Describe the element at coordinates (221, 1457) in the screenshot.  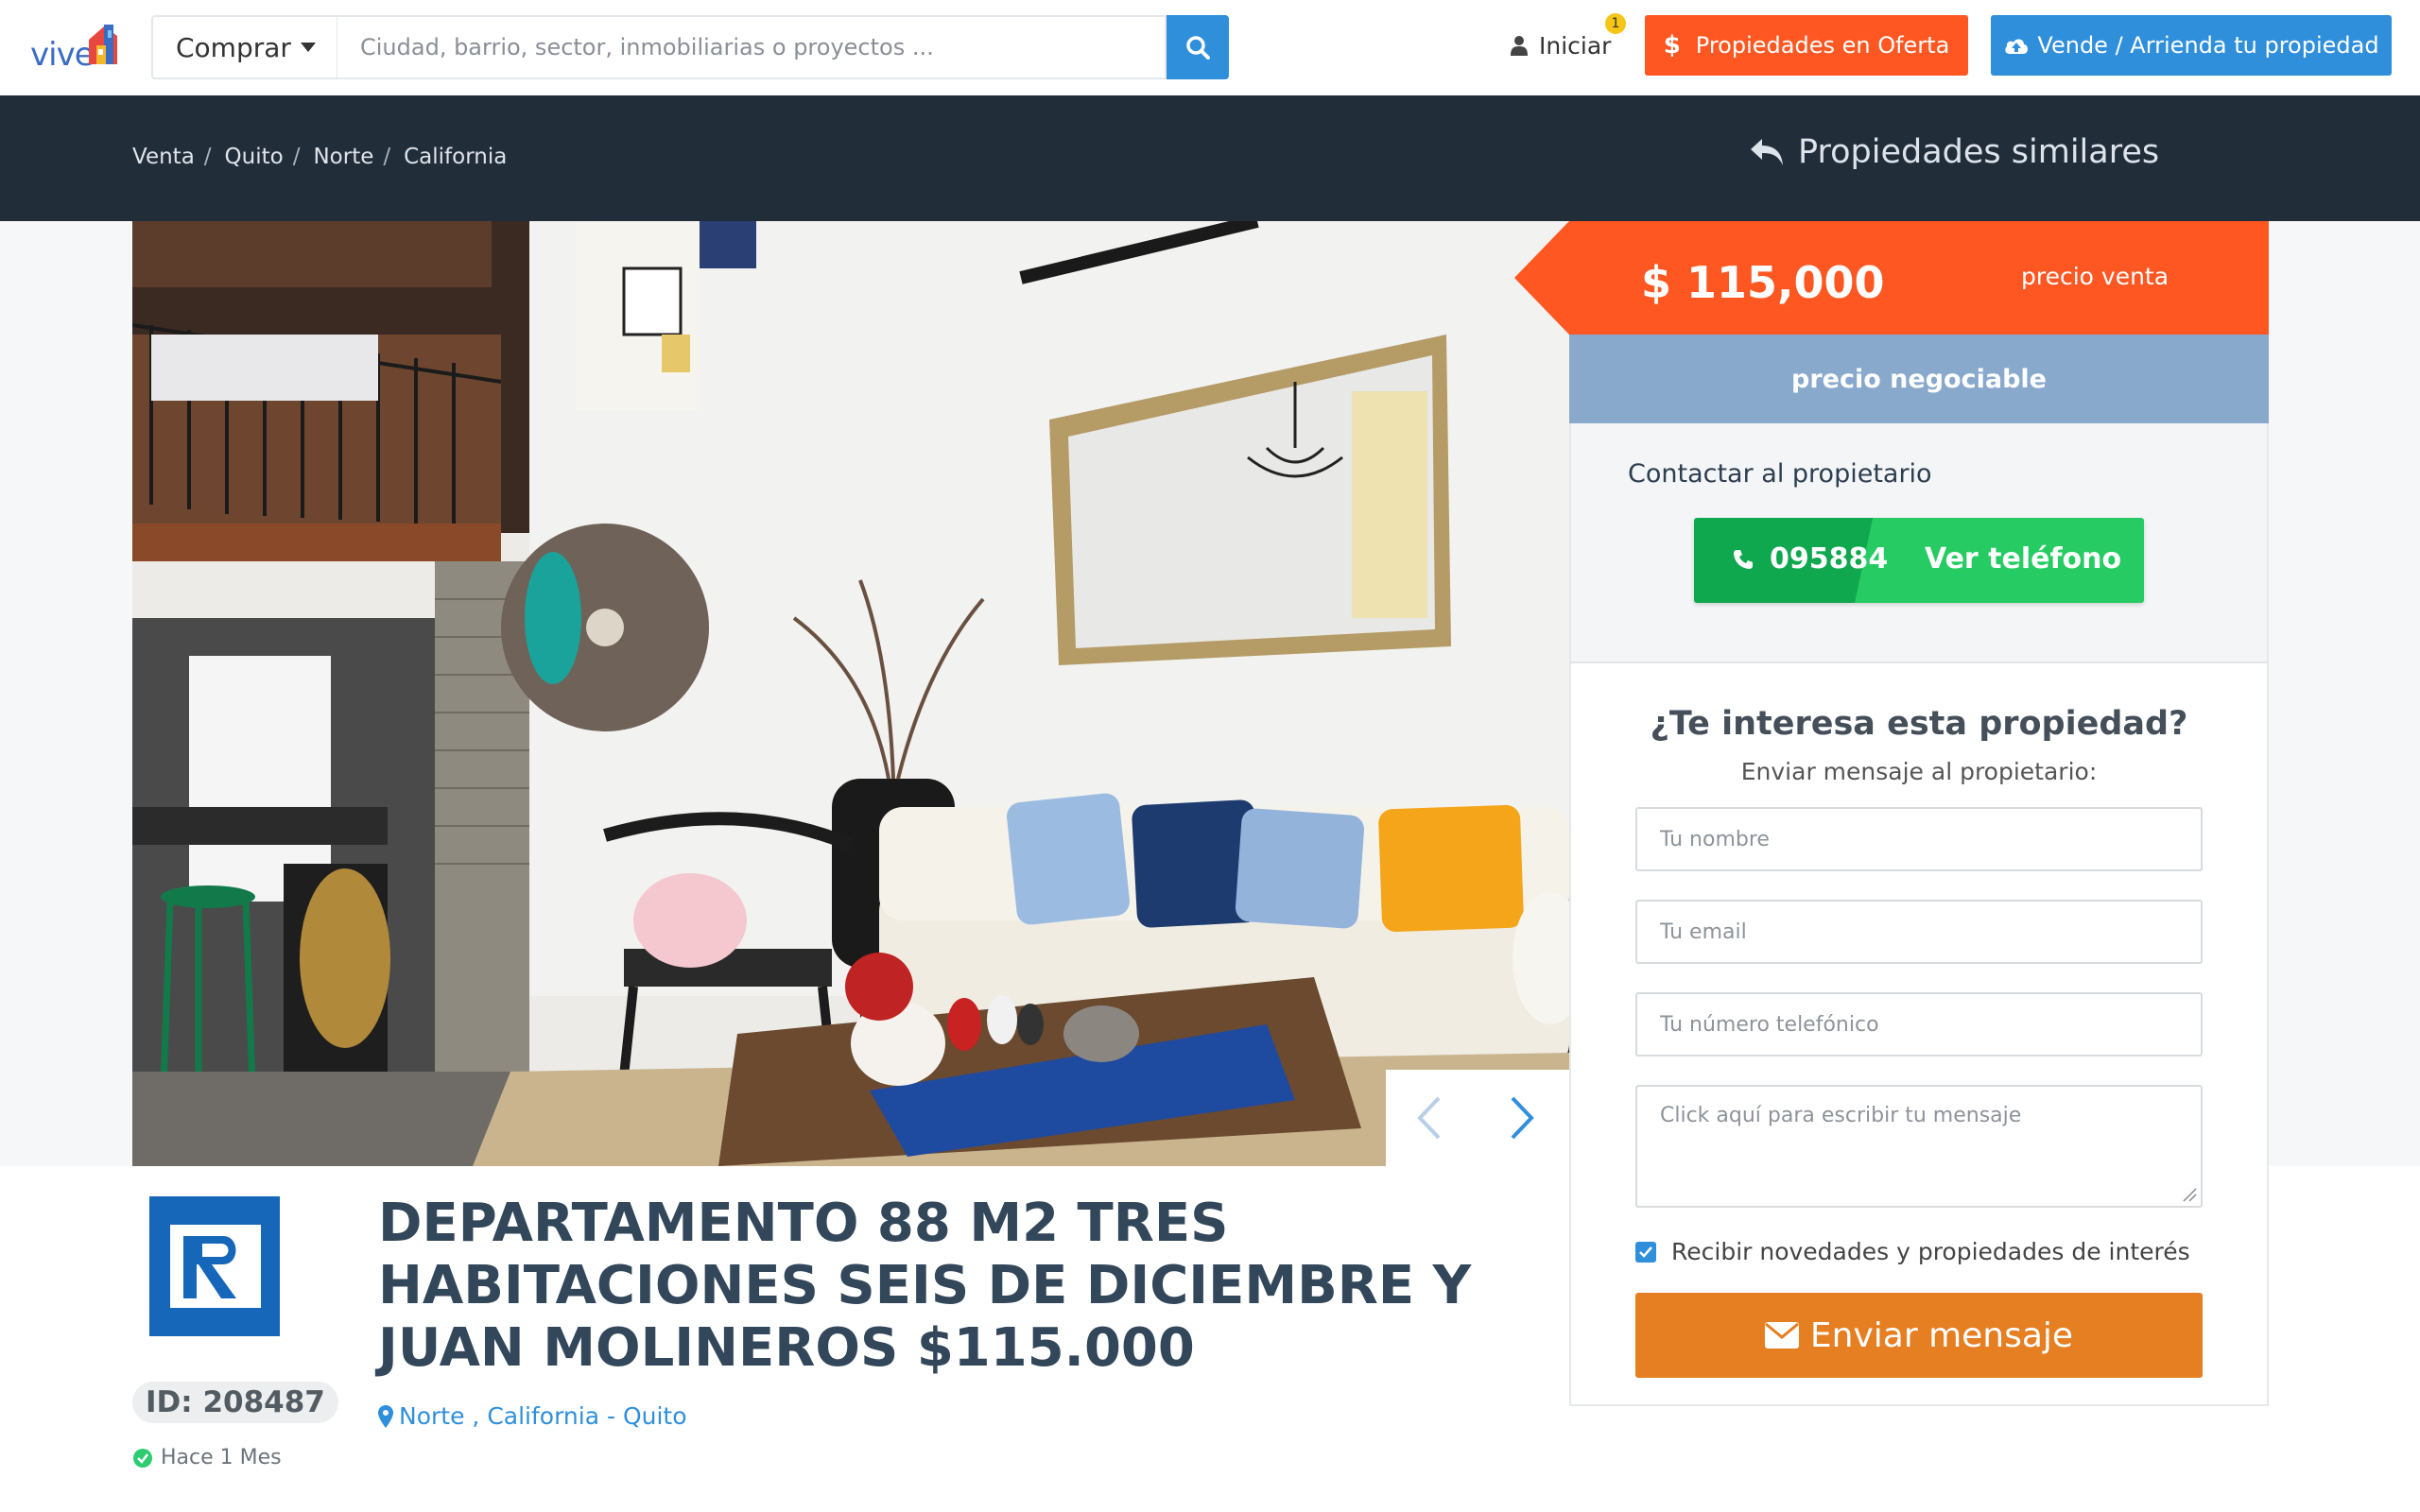
I see `listing-age-text: Hace 1 Mes` at that location.